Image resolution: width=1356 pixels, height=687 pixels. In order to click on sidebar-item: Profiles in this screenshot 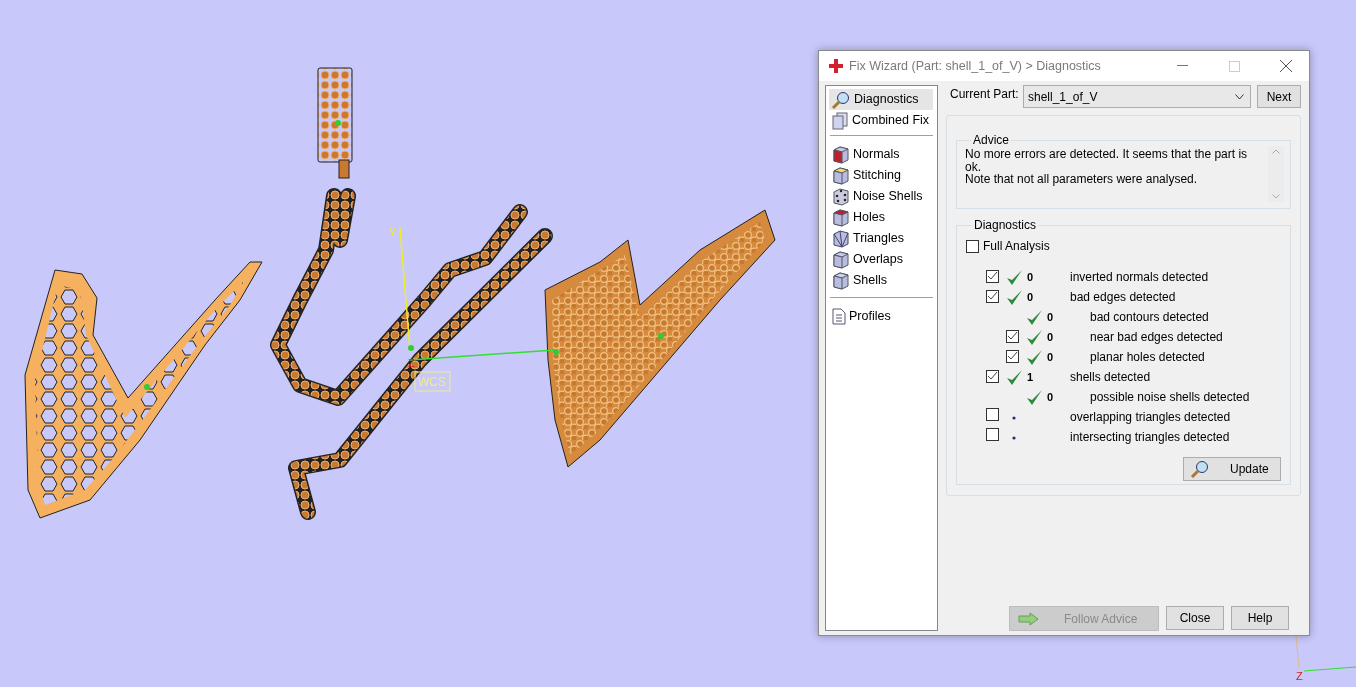, I will do `click(881, 316)`.